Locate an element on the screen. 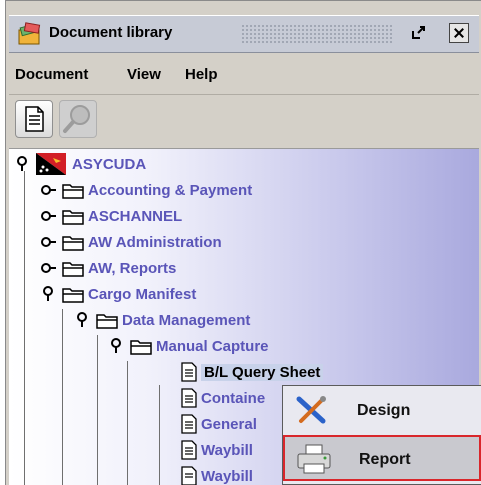 Image resolution: width=481 pixels, height=485 pixels. search-button is located at coordinates (78, 119).